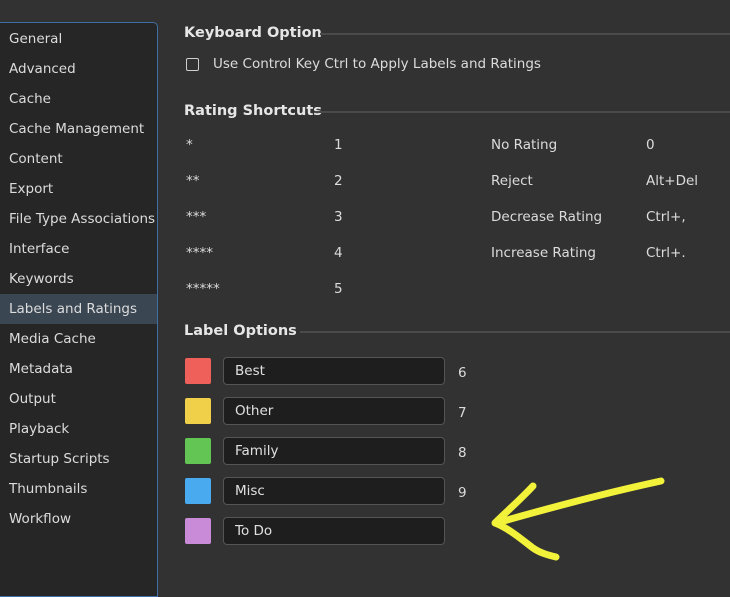  What do you see at coordinates (192, 64) in the screenshot?
I see `ctrl-key-checkbox` at bounding box center [192, 64].